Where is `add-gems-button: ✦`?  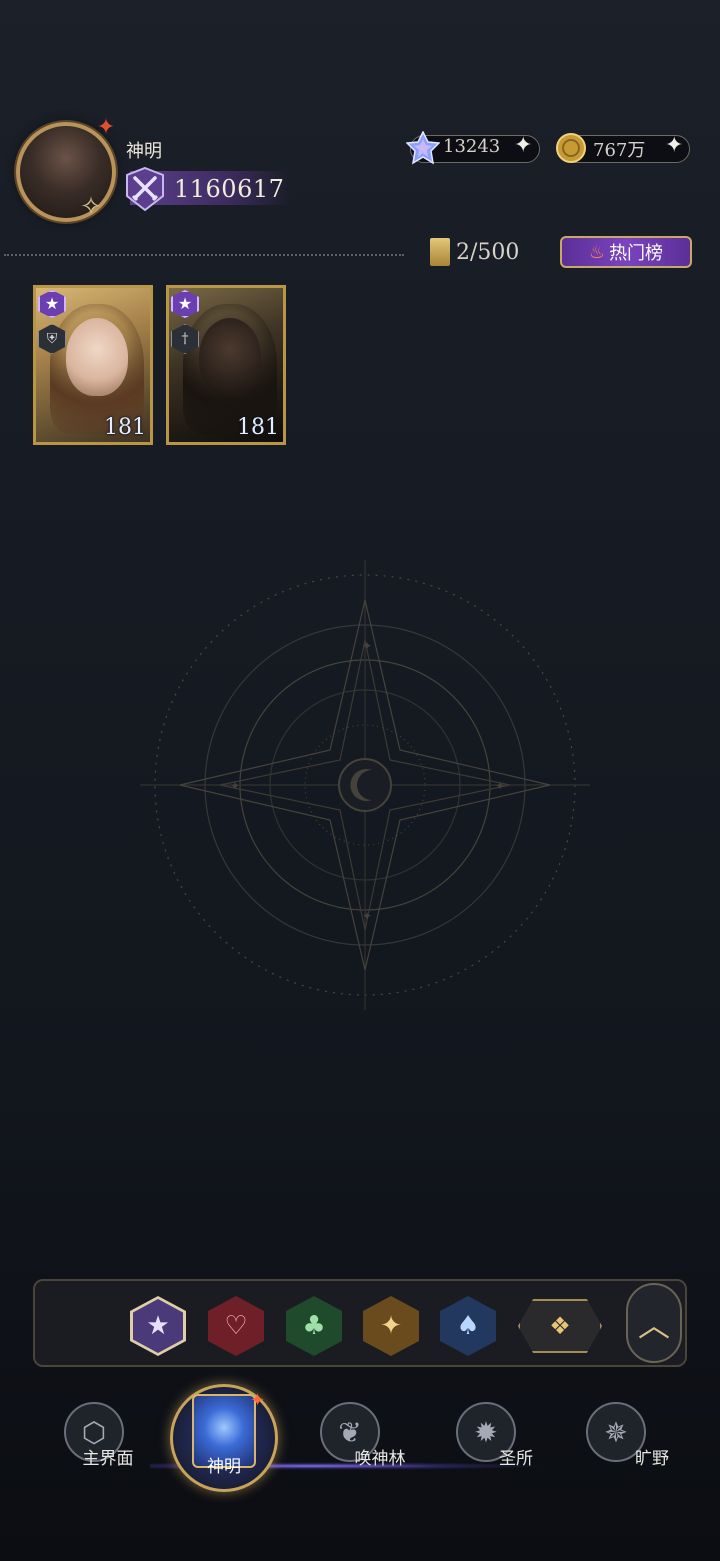
add-gems-button: ✦ is located at coordinates (523, 145).